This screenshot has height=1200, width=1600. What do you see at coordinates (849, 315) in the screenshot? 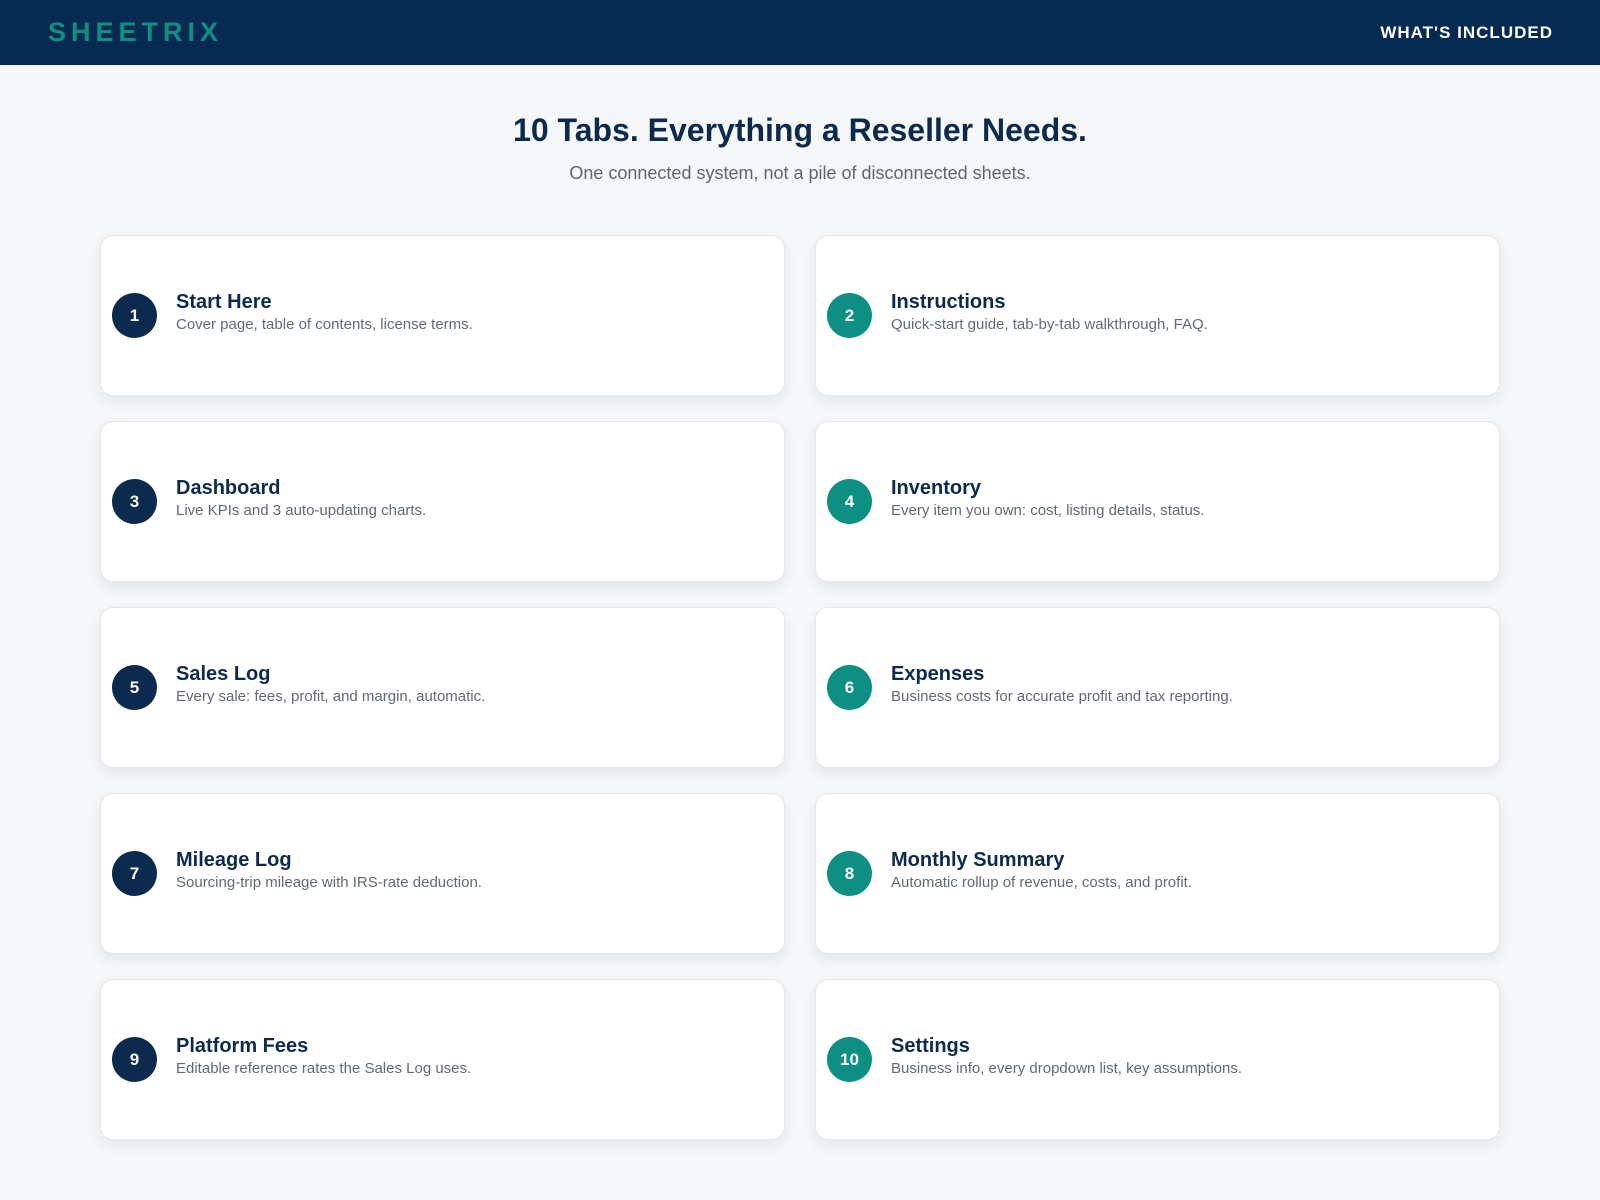
I see `tab-number-badge: 2` at bounding box center [849, 315].